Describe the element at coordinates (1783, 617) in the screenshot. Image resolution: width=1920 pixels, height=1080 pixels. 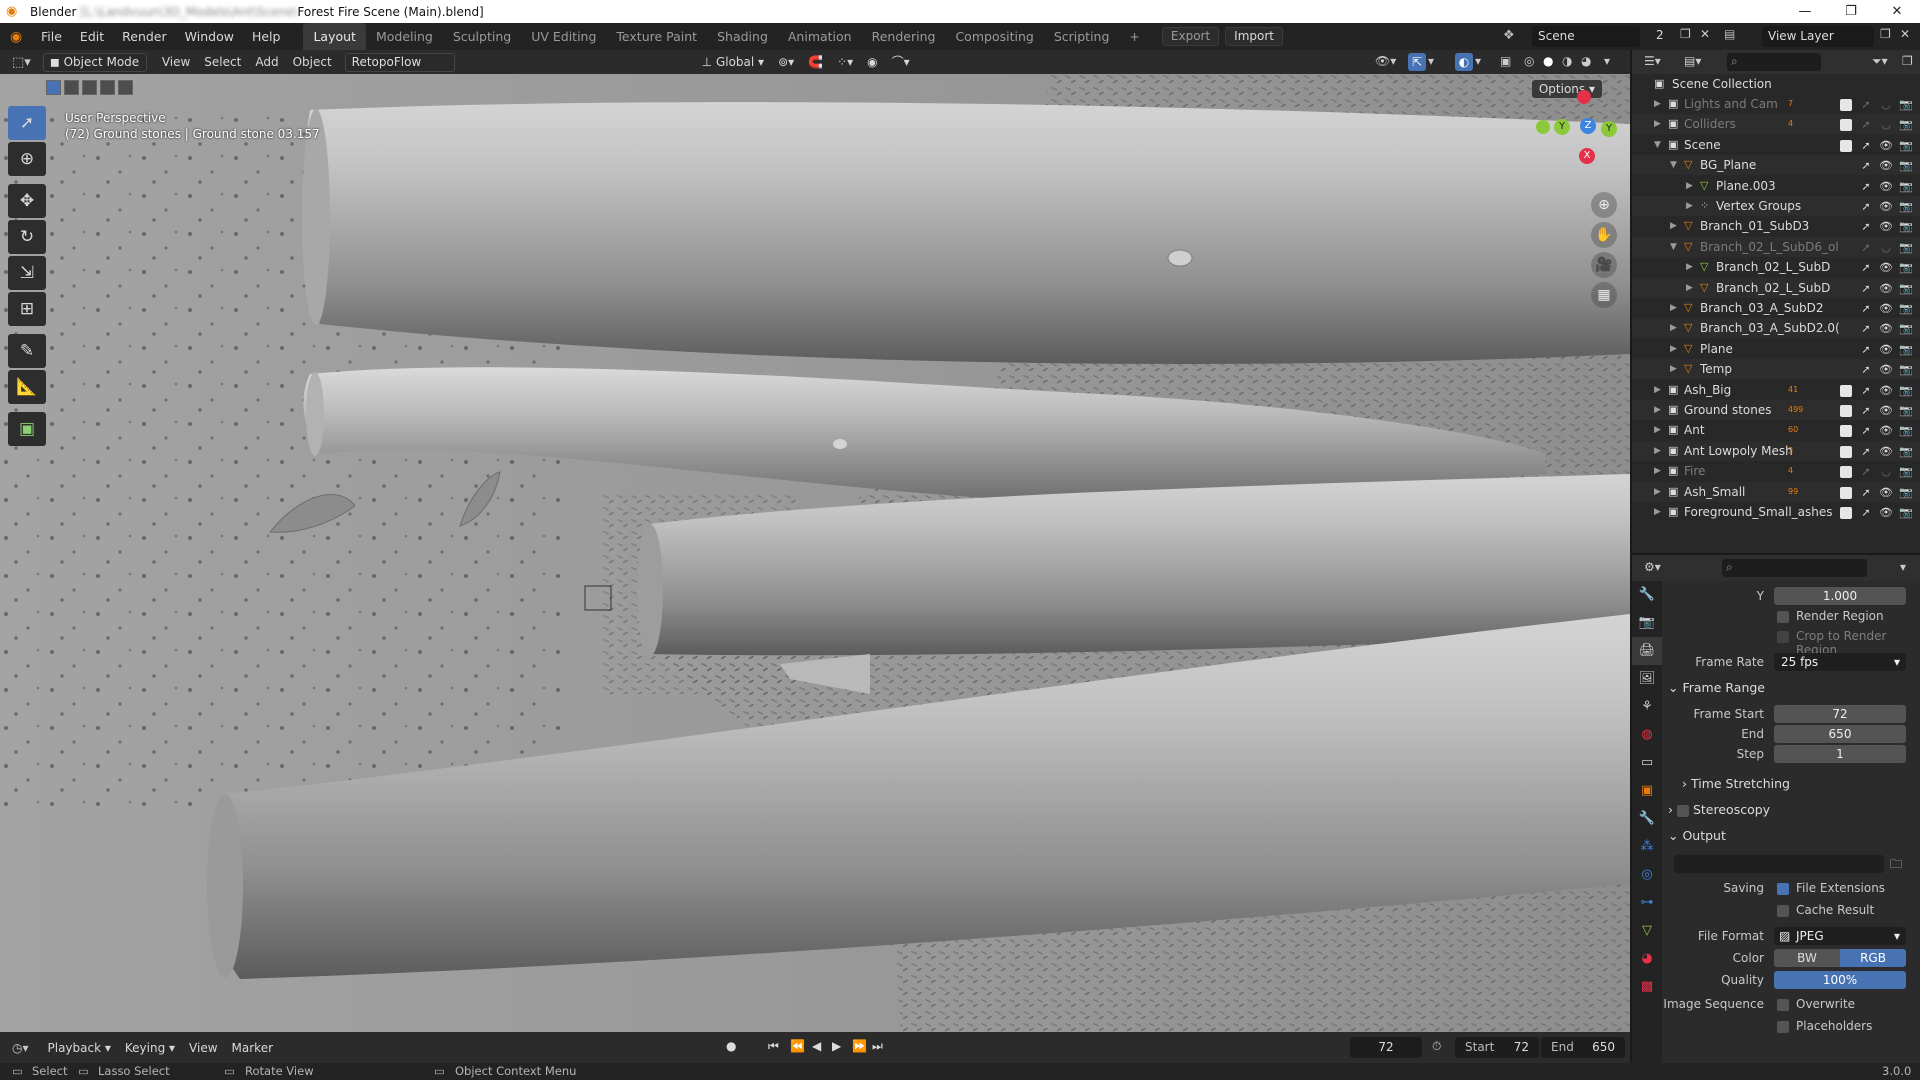
I see `render-region-checkbox` at that location.